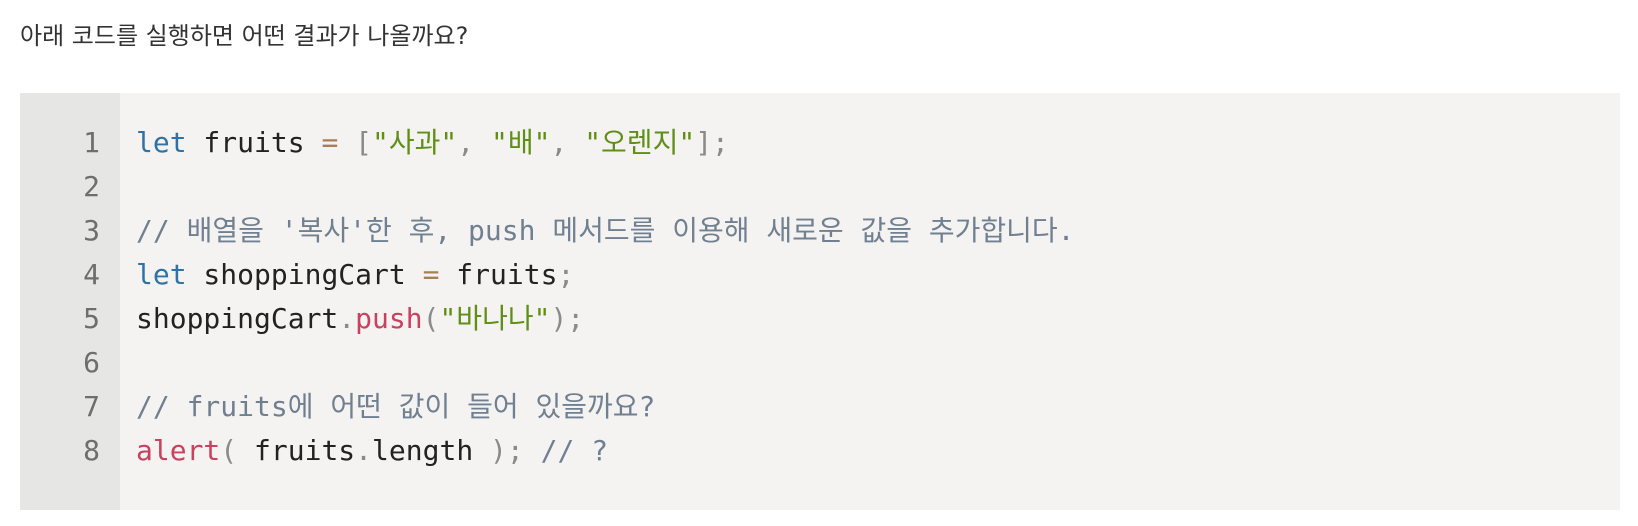 The image size is (1638, 526). What do you see at coordinates (431, 450) in the screenshot?
I see `code-token-plain: length` at bounding box center [431, 450].